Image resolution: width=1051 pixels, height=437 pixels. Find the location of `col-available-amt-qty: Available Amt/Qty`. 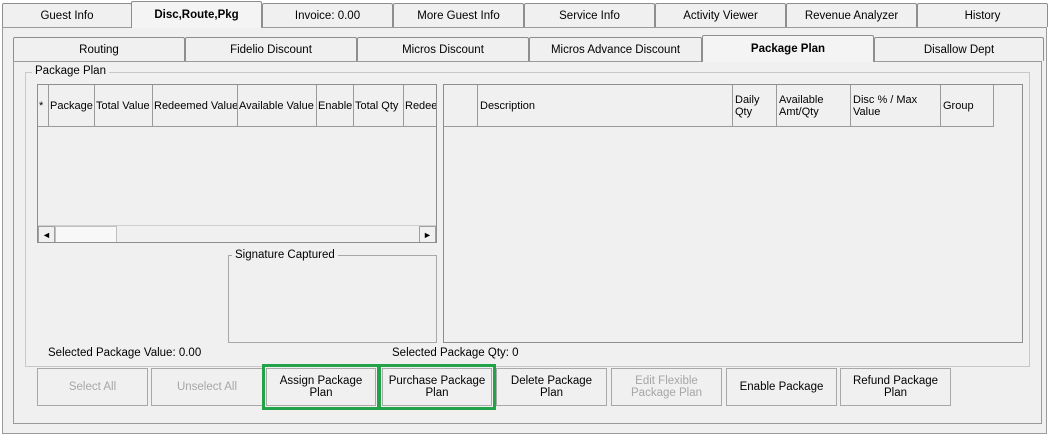

col-available-amt-qty: Available Amt/Qty is located at coordinates (814, 106).